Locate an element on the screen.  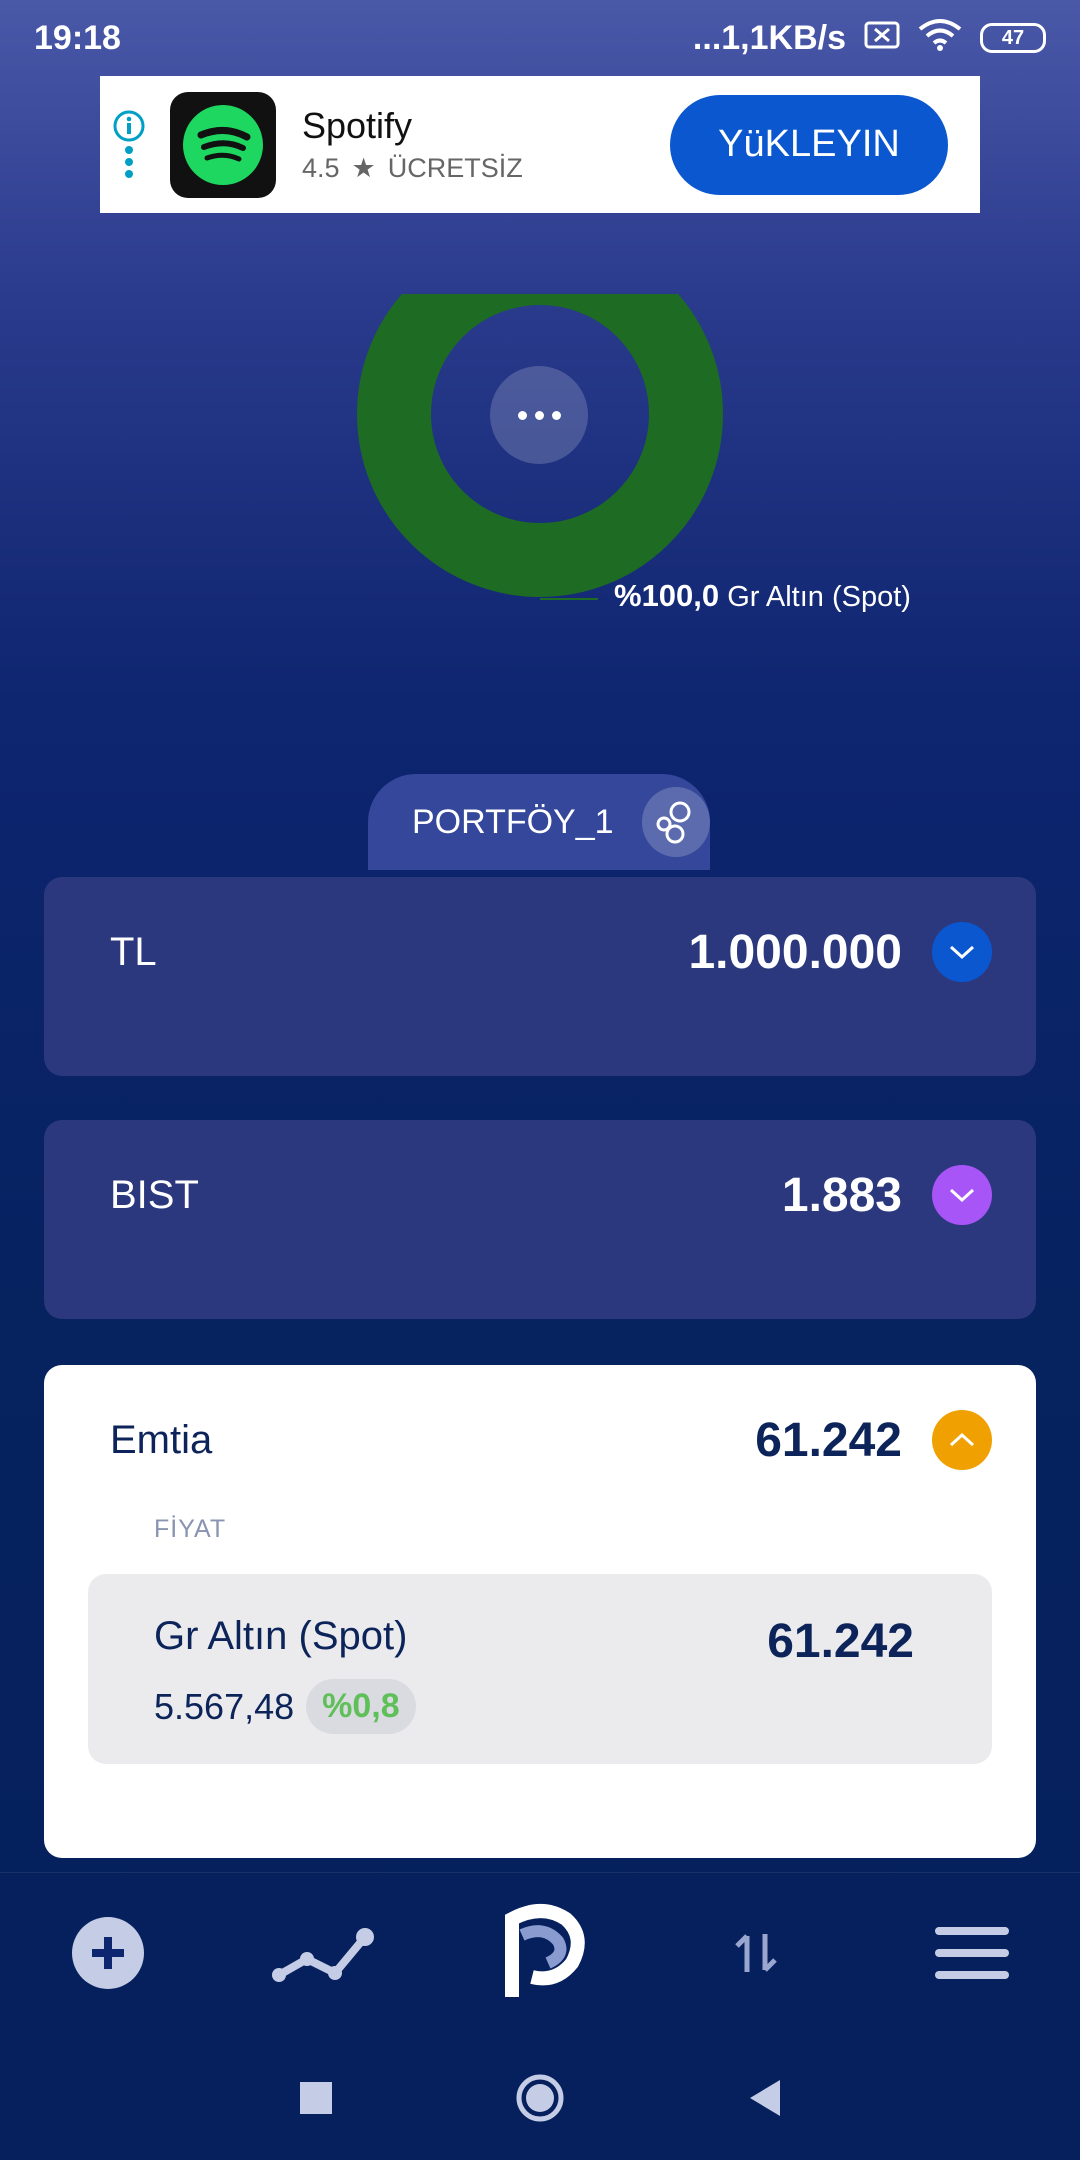
portfolio-selector: PORTFÖY_1 is located at coordinates (539, 822).